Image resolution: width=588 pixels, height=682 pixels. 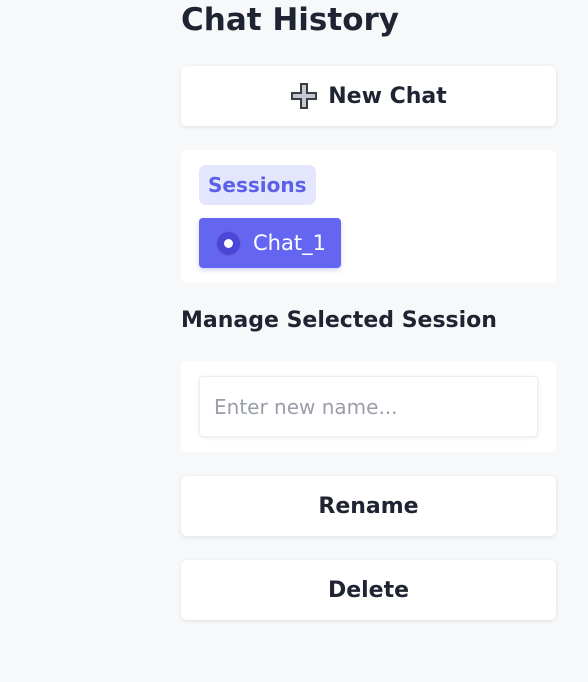 What do you see at coordinates (387, 96) in the screenshot?
I see `new-chat-label: New Chat` at bounding box center [387, 96].